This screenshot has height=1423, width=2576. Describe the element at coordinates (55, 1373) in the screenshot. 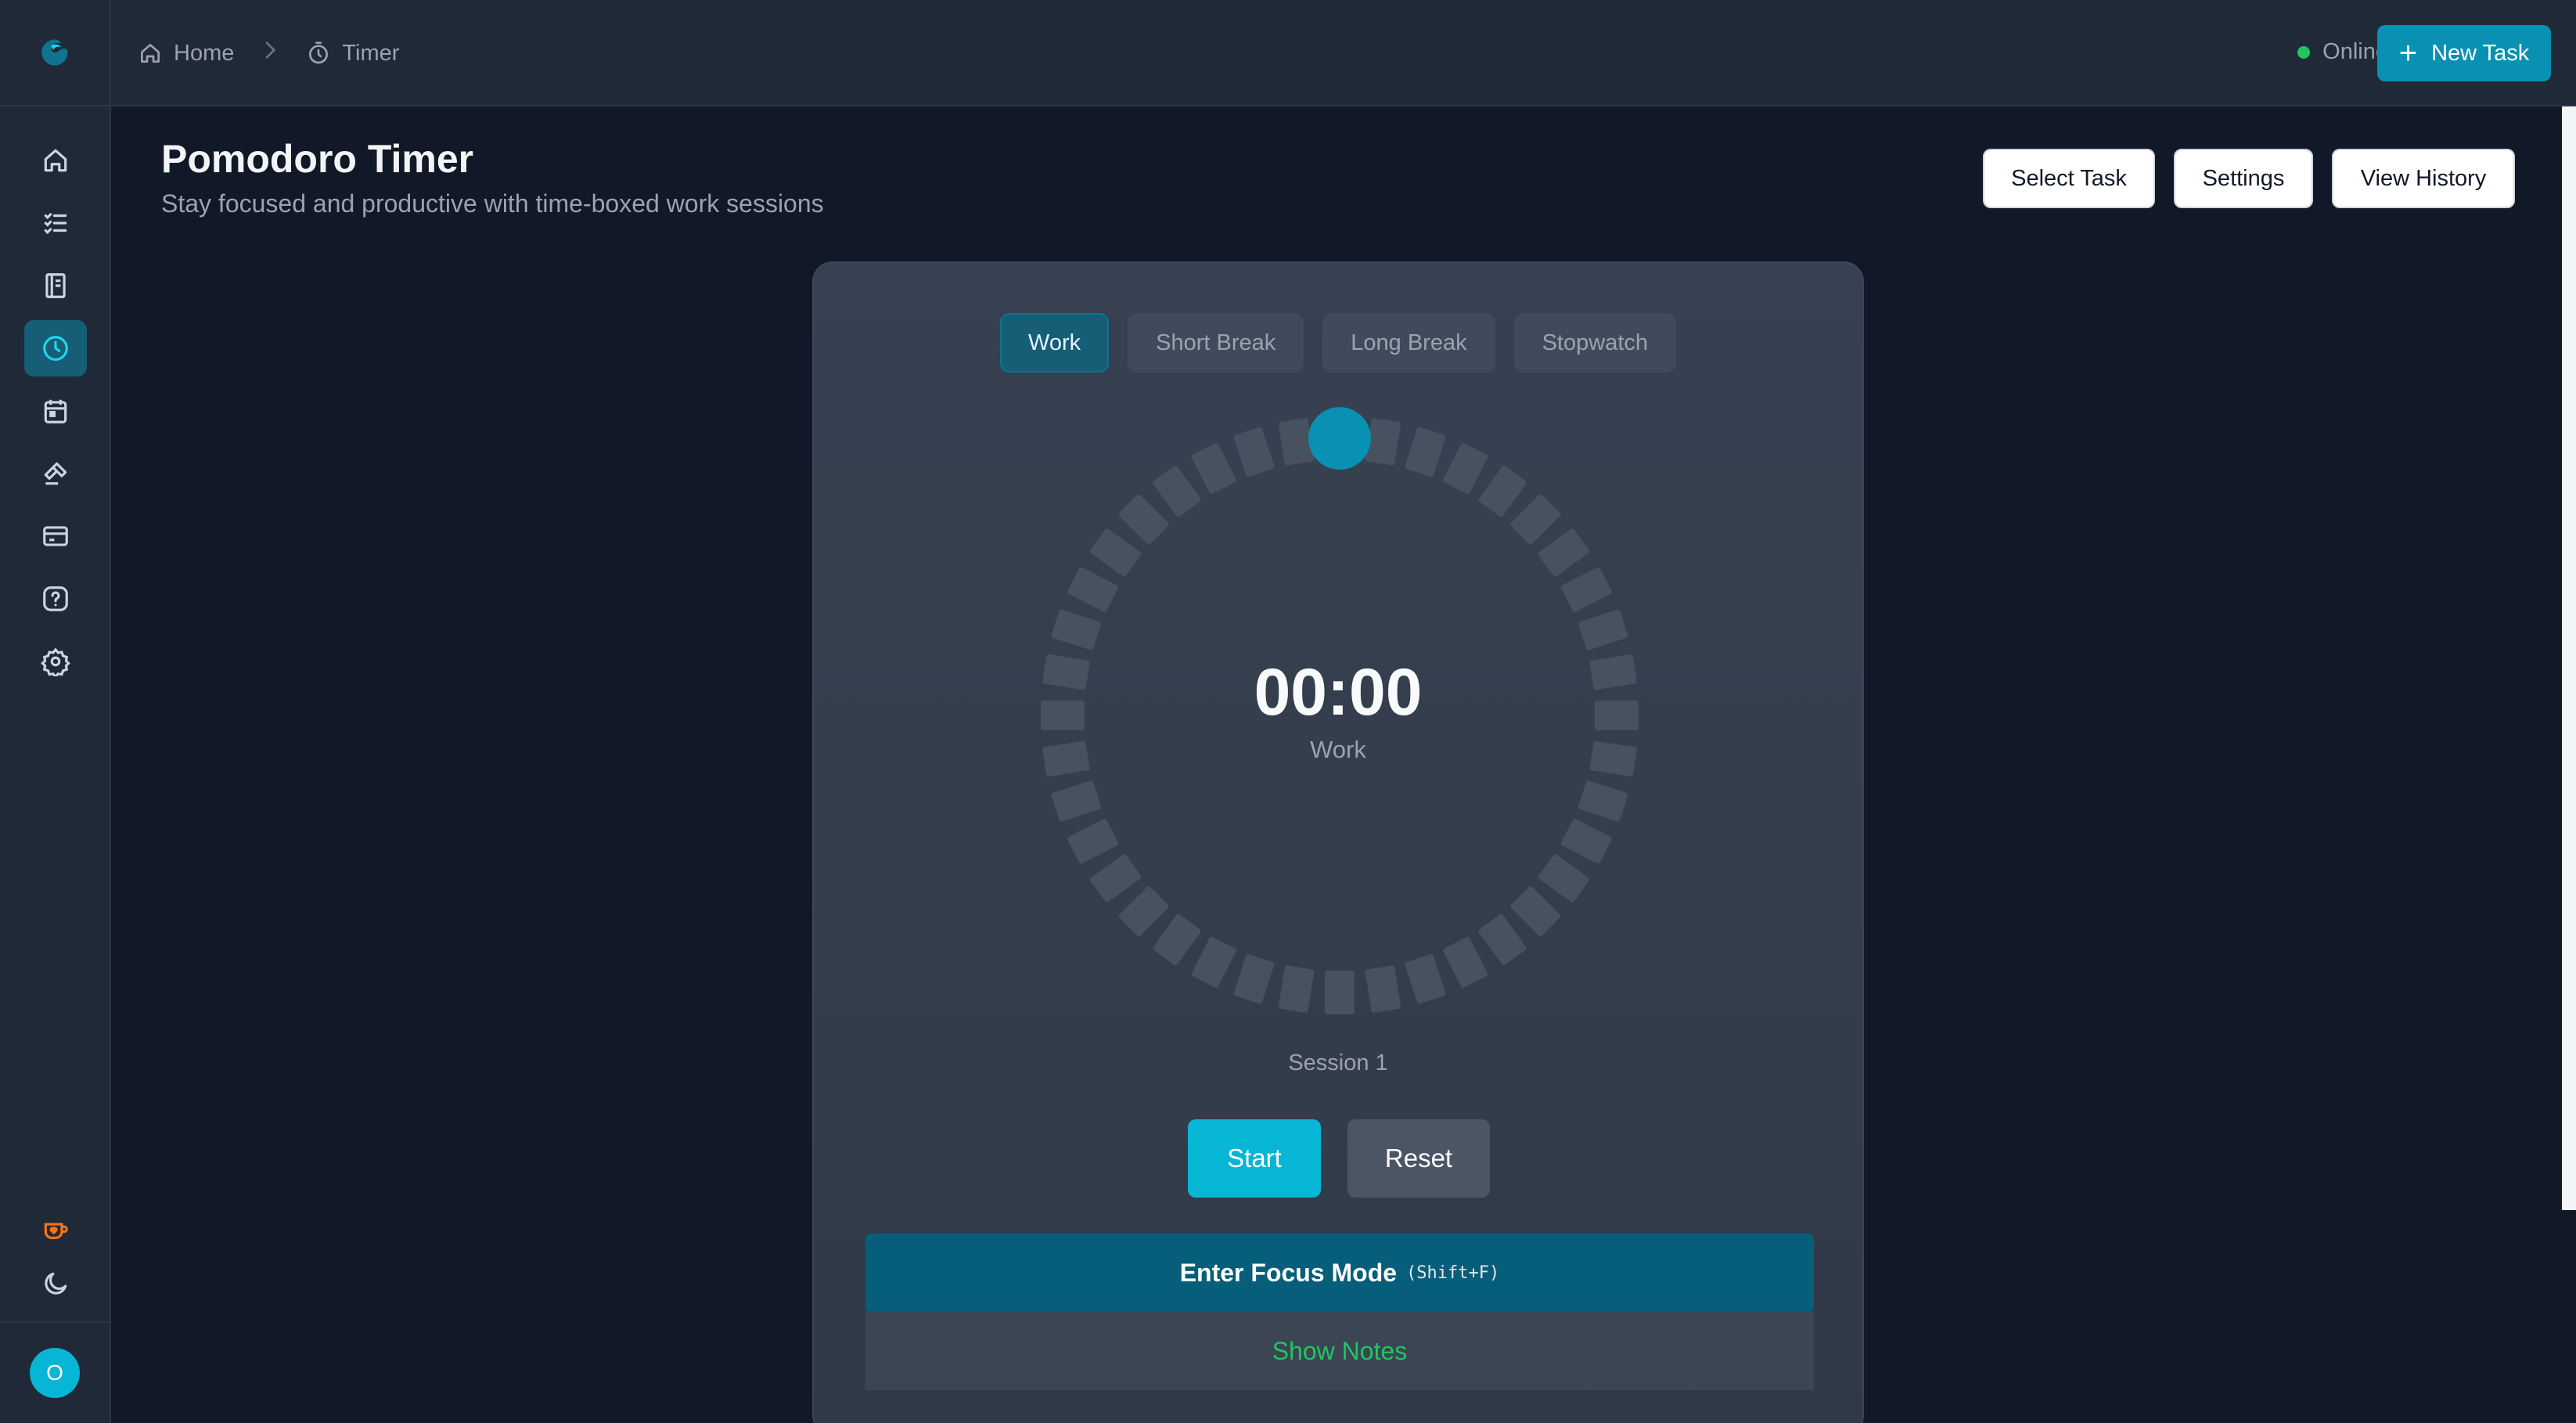

I see `avatar: O` at that location.